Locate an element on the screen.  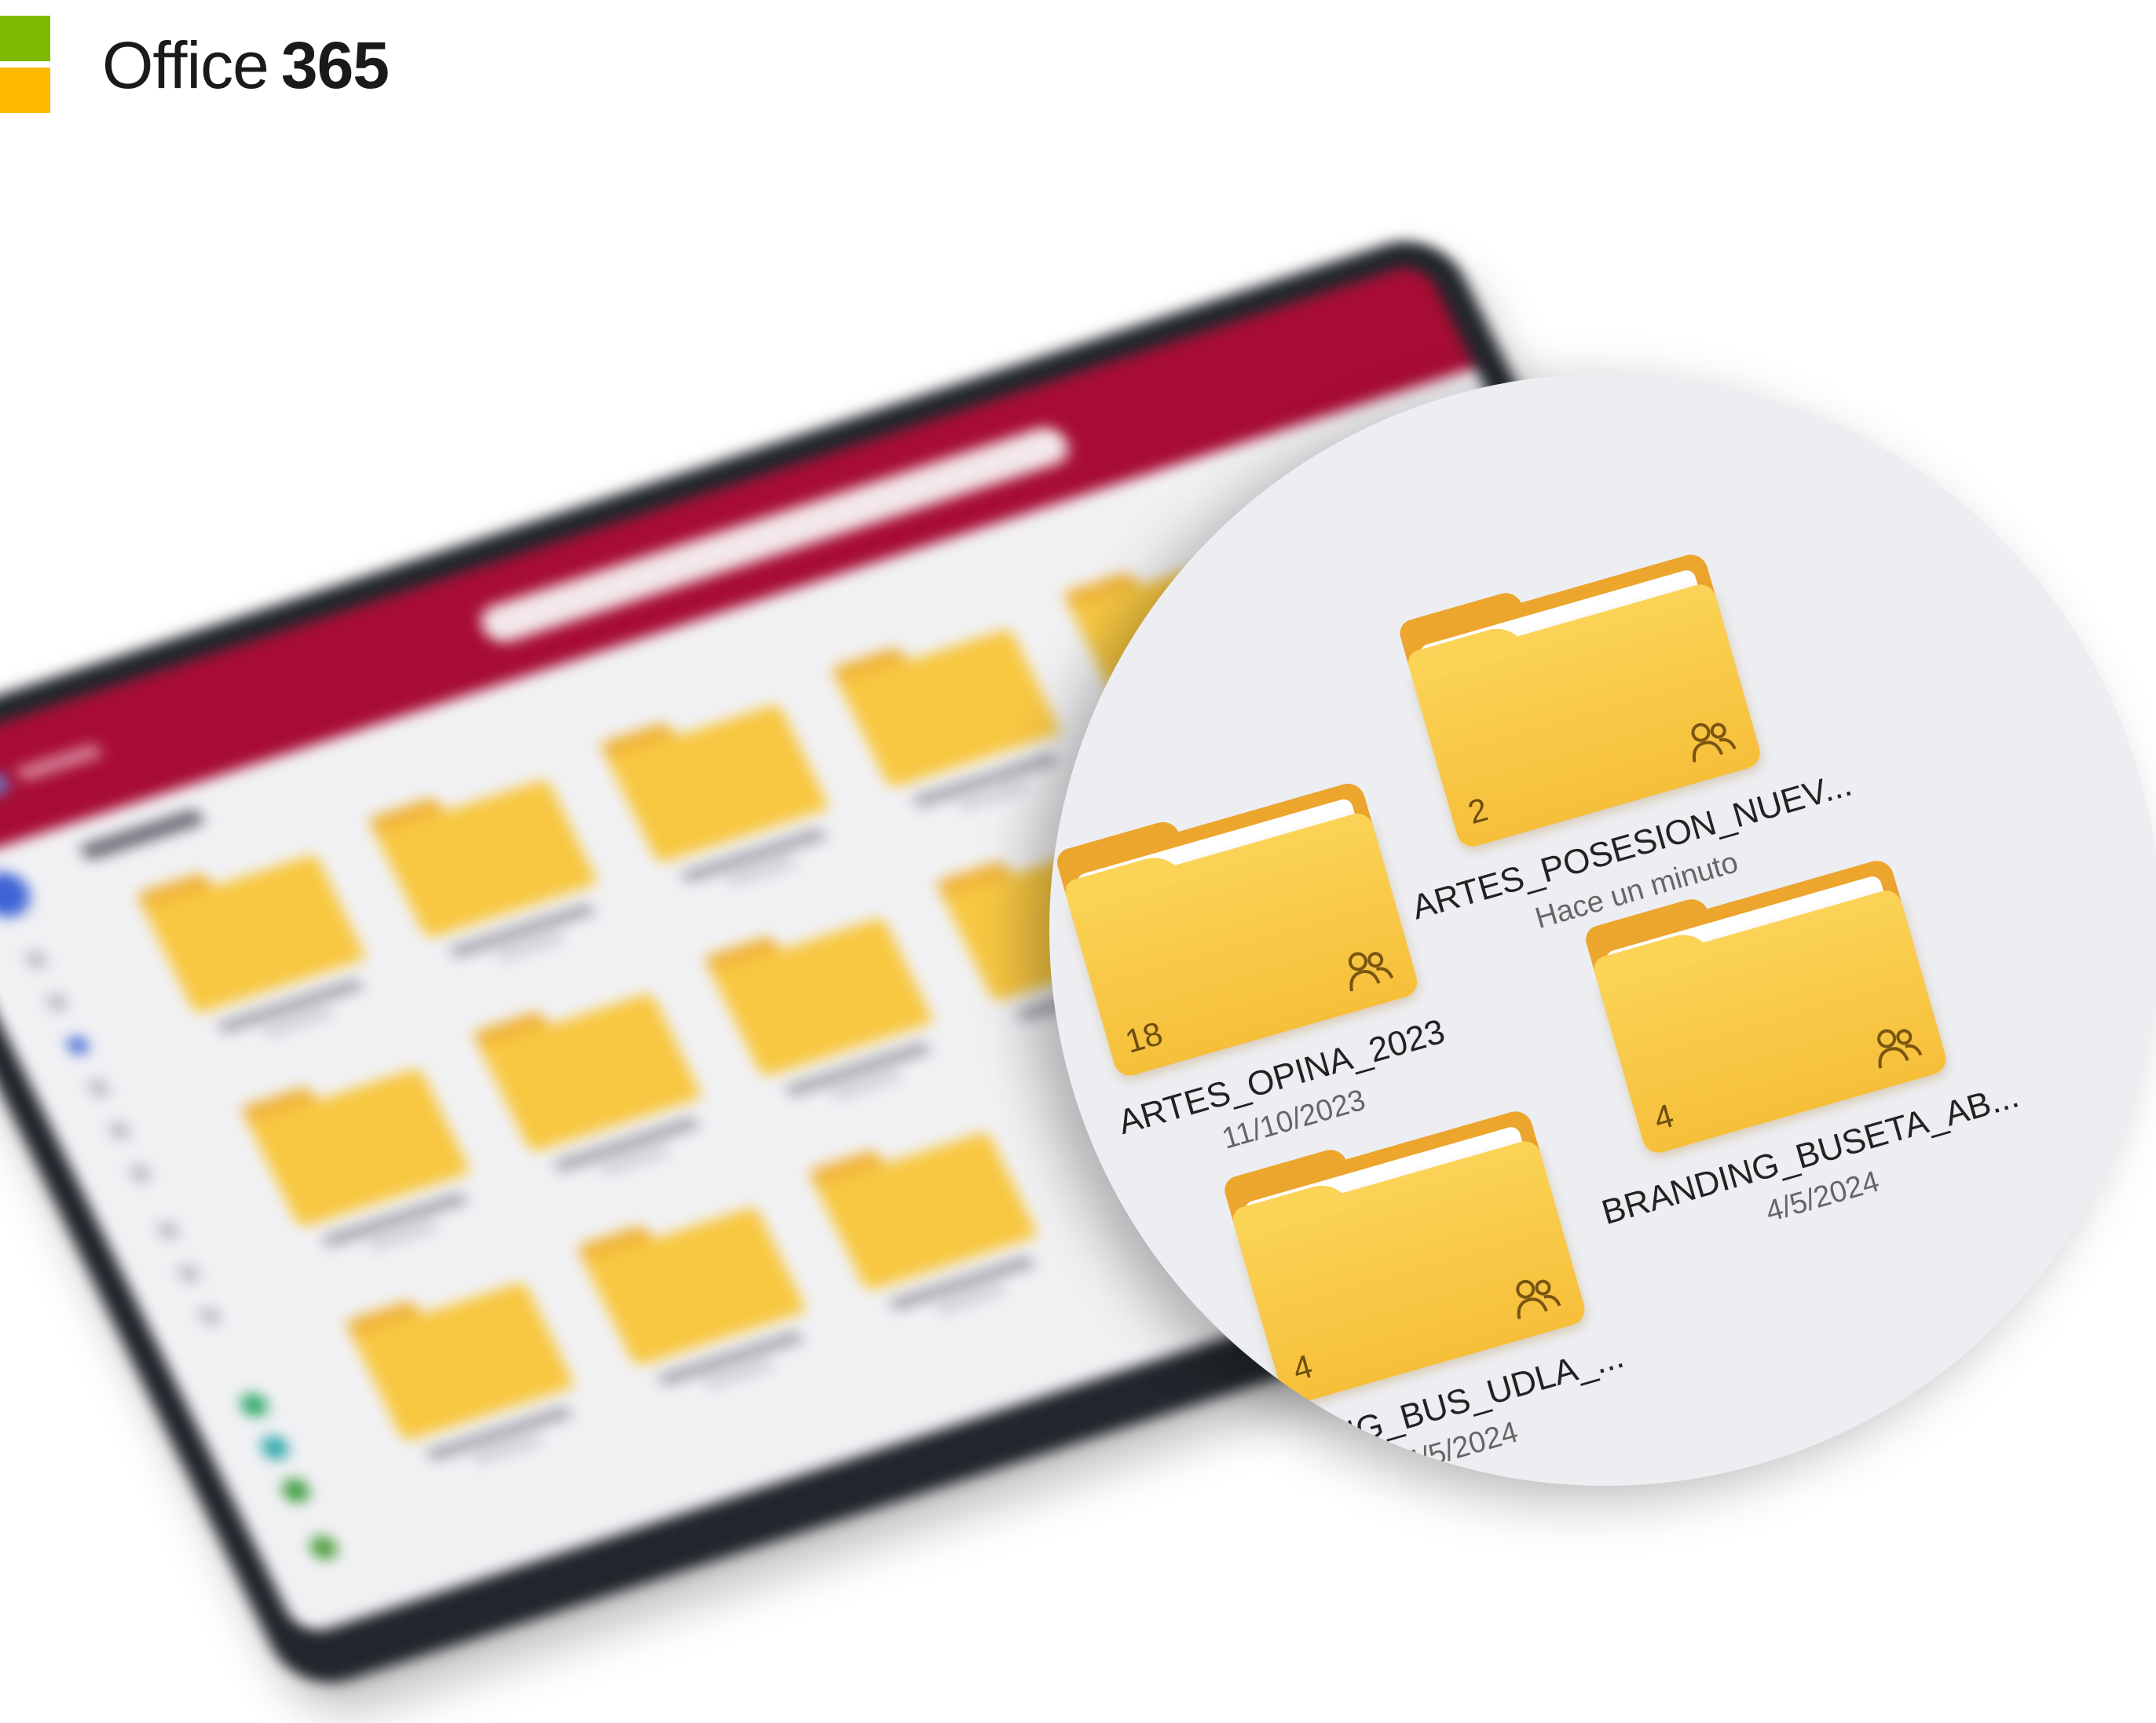
brand-wordmark: Office 365 is located at coordinates (246, 65).